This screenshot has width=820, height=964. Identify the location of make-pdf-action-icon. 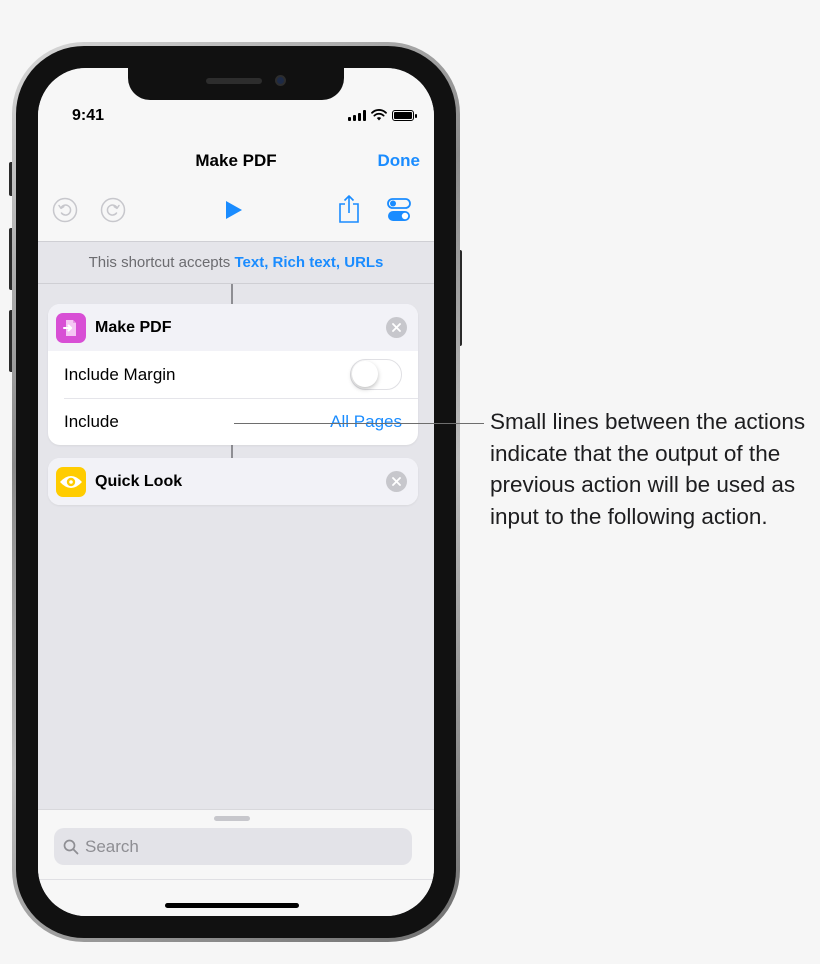
(71, 327).